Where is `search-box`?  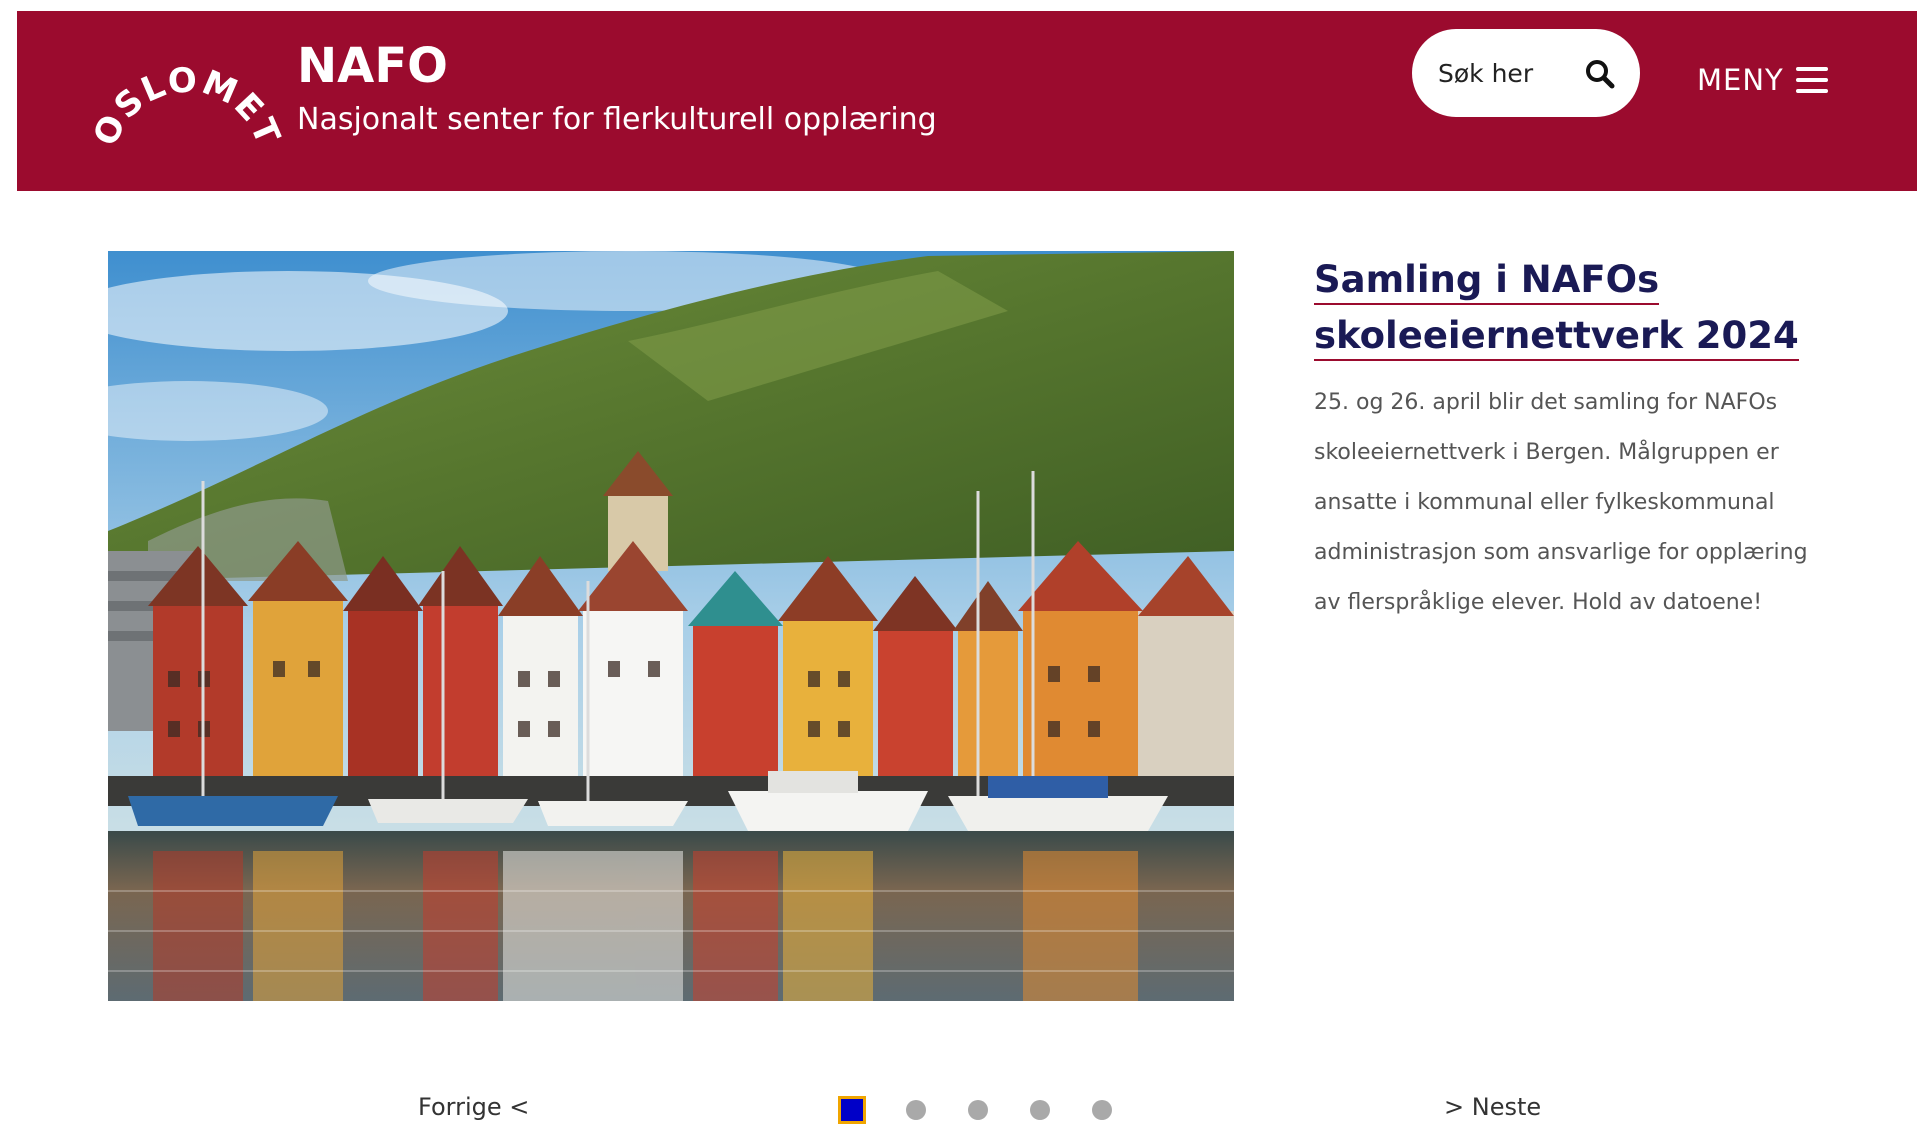 search-box is located at coordinates (1526, 73).